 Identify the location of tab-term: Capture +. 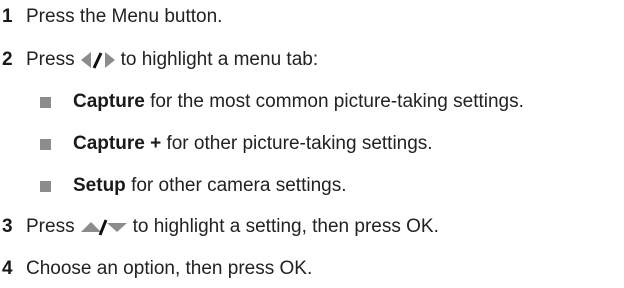
(117, 143).